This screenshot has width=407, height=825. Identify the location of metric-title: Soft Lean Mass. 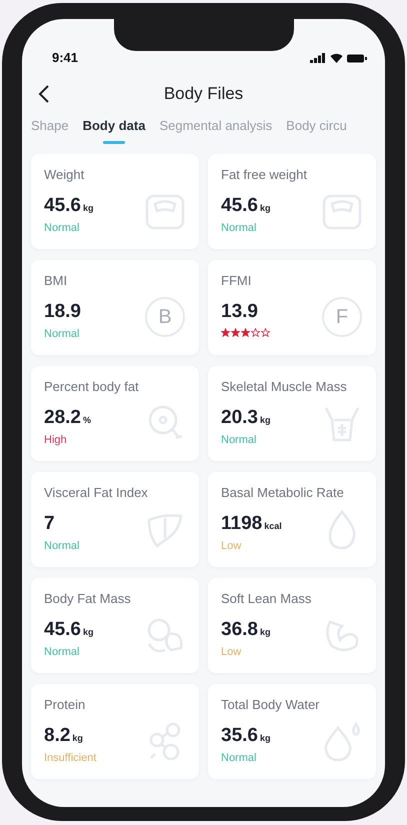
(266, 599).